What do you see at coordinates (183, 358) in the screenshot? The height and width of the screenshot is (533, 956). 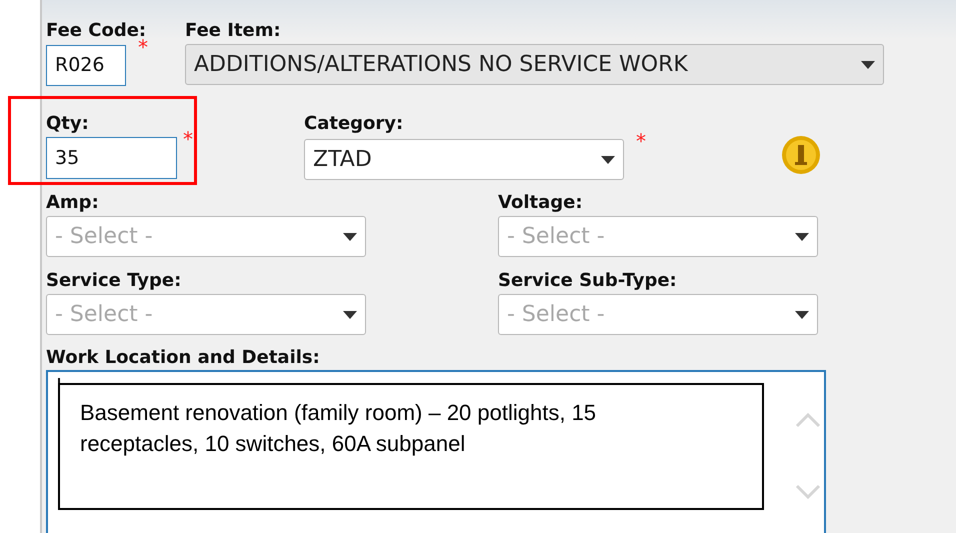 I see `field-label: Work Location and Details:` at bounding box center [183, 358].